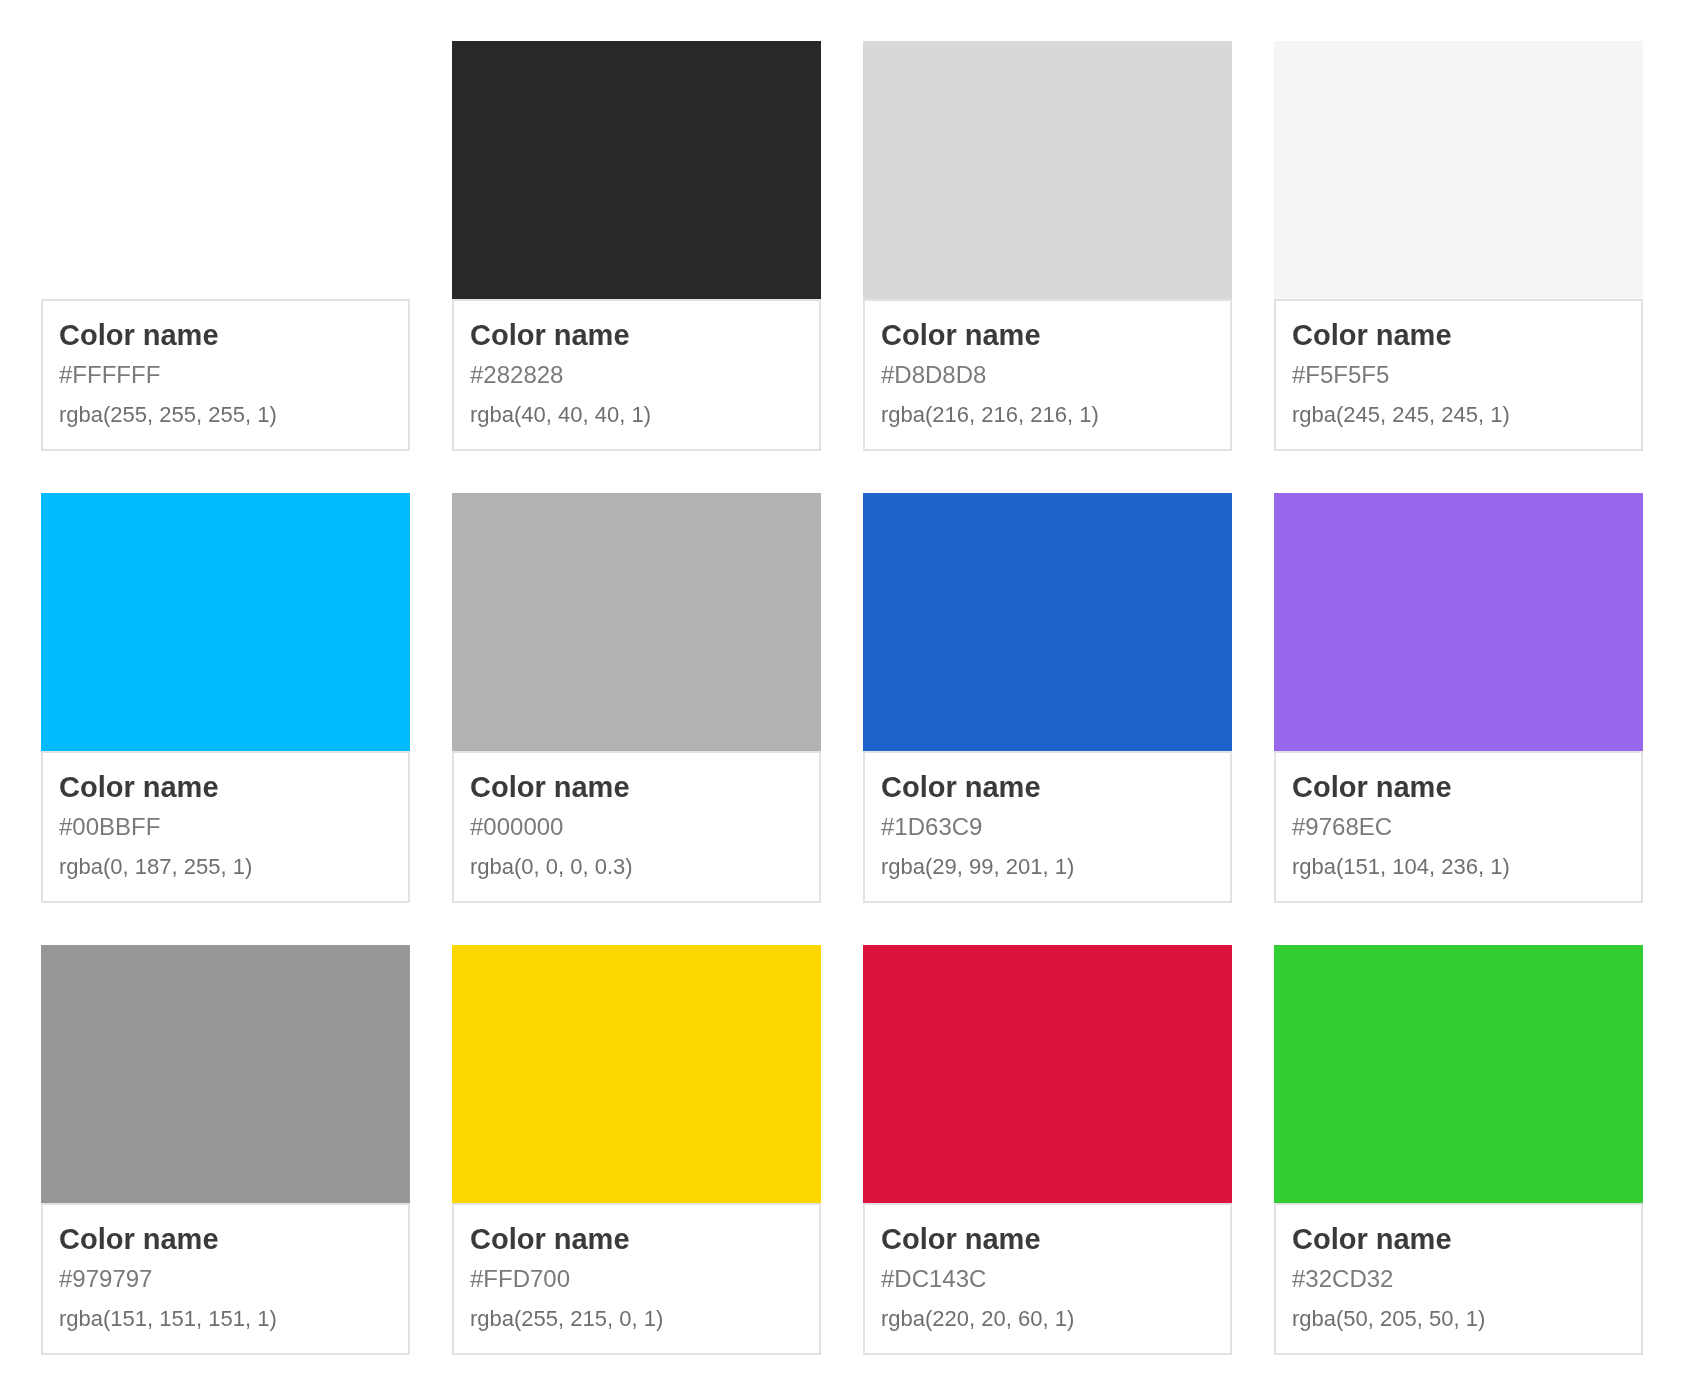  I want to click on rgba-value: rgba(40, 40, 40, 1), so click(561, 415).